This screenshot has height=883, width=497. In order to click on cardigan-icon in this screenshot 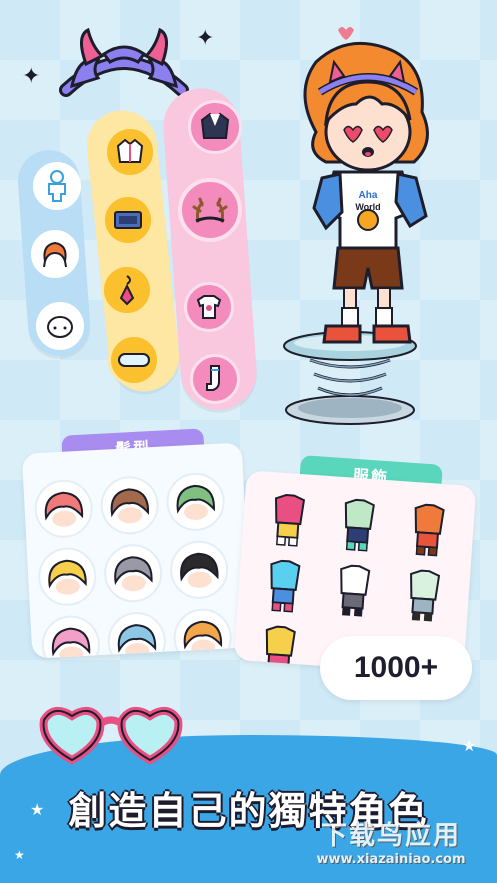, I will do `click(215, 125)`.